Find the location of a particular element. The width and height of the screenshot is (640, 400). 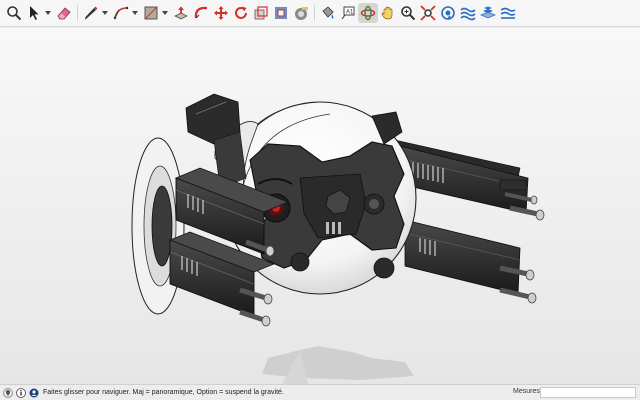

orbit-icon is located at coordinates (368, 13).